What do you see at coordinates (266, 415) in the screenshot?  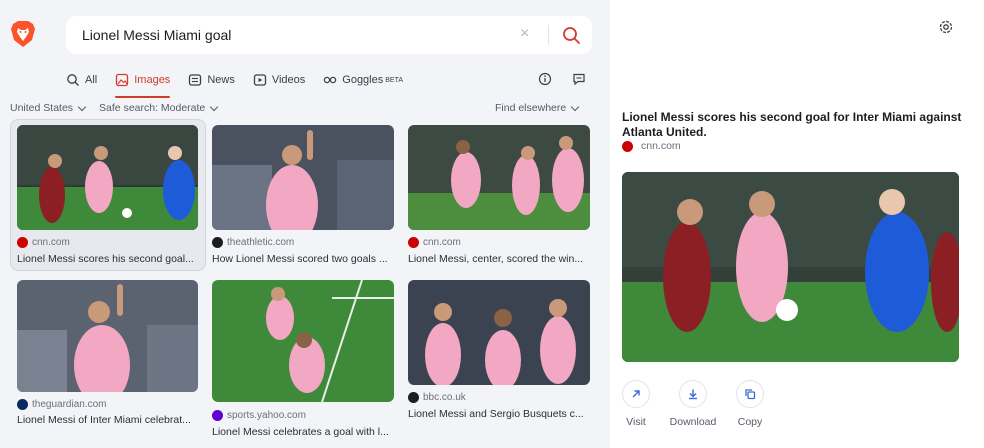 I see `result-domain: sports.yahoo.com` at bounding box center [266, 415].